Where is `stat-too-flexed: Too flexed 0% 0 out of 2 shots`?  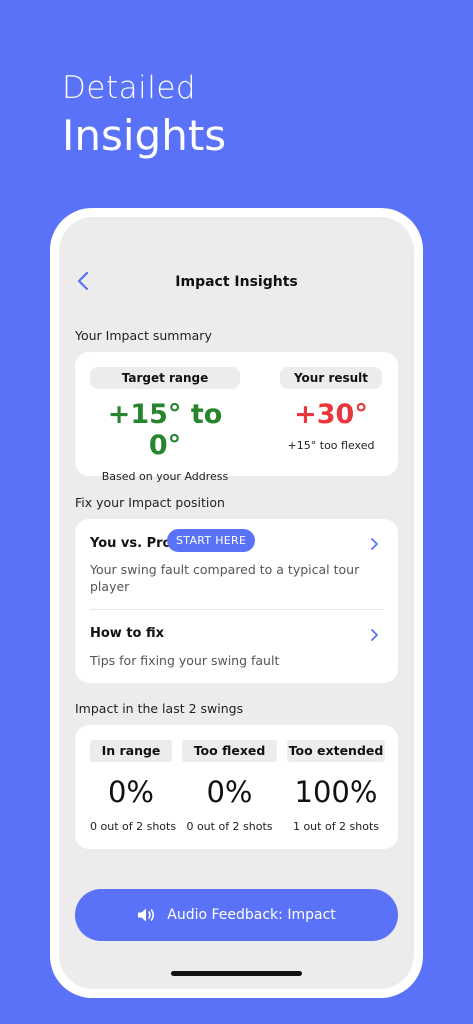 stat-too-flexed: Too flexed 0% 0 out of 2 shots is located at coordinates (229, 786).